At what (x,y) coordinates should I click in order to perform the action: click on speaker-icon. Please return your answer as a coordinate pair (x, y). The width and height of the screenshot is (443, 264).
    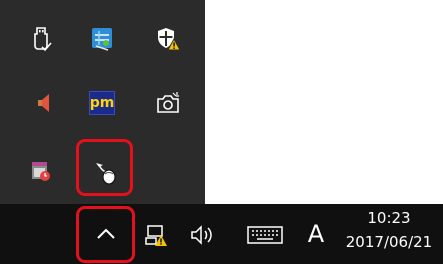
    Looking at the image, I should click on (41, 103).